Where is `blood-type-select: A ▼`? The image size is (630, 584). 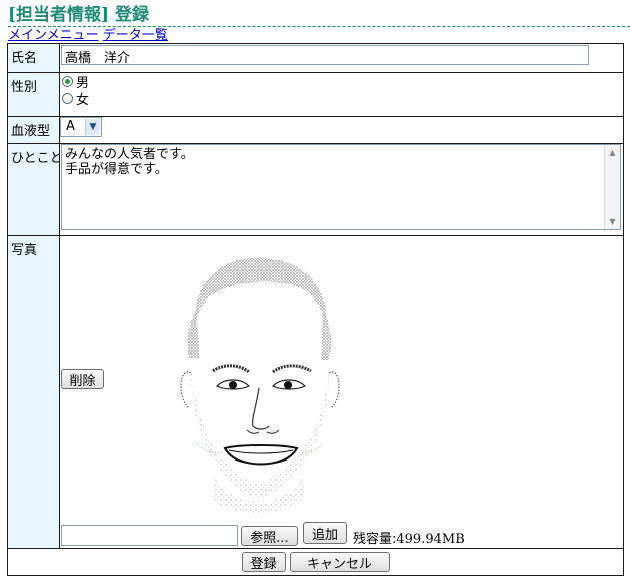
blood-type-select: A ▼ is located at coordinates (81, 127).